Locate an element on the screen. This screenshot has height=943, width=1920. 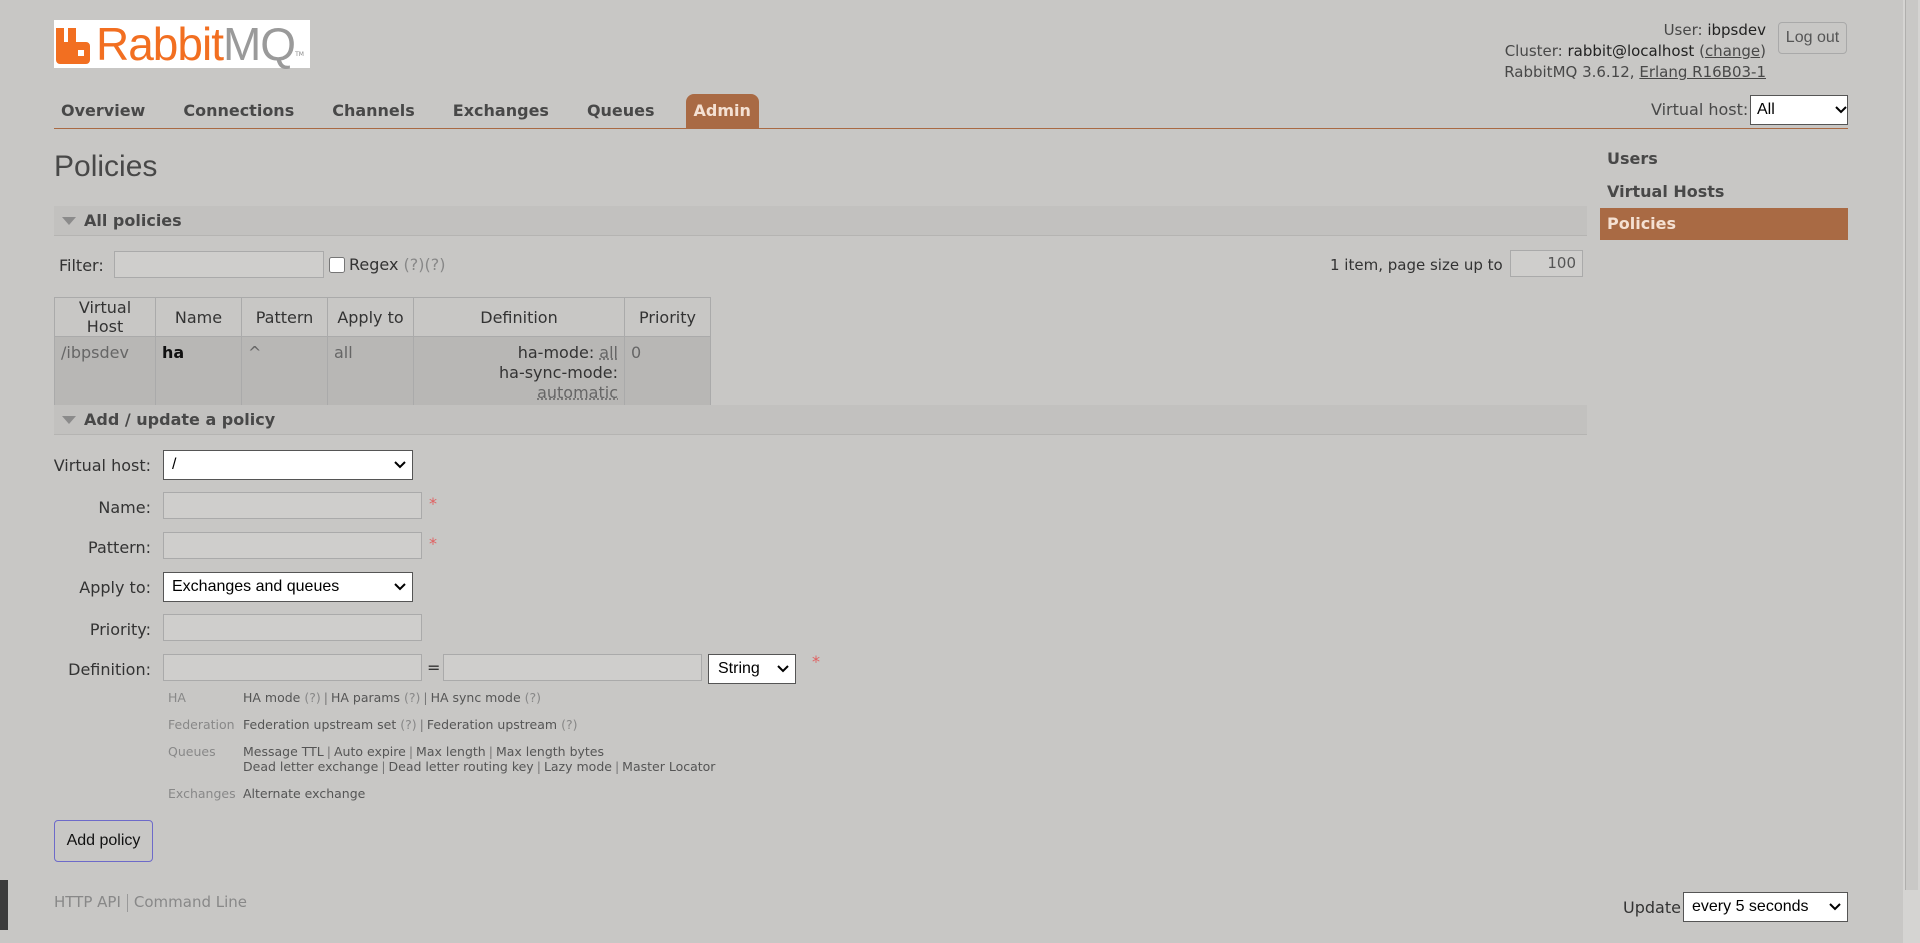
all-policies-heading: All policies is located at coordinates (133, 220).